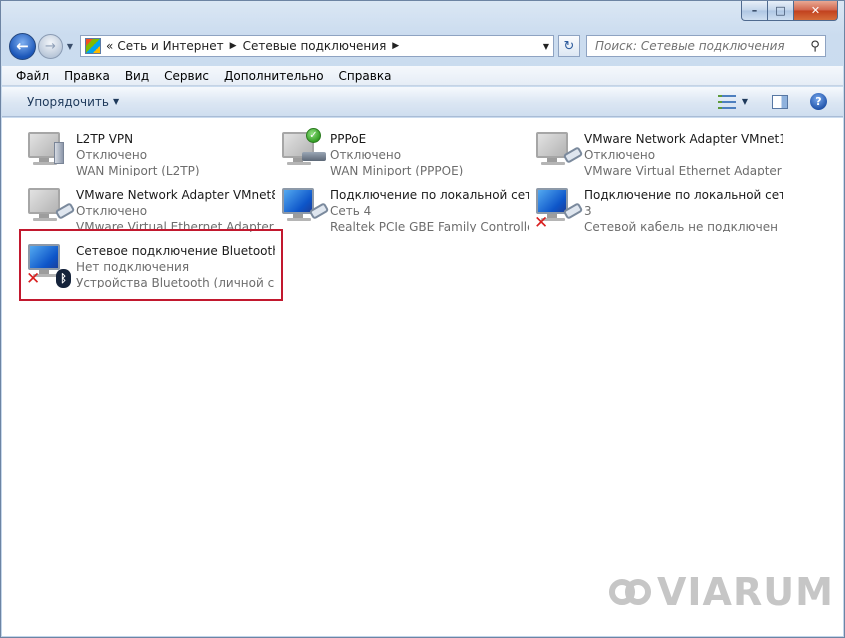 This screenshot has height=638, width=845. What do you see at coordinates (726, 101) in the screenshot?
I see `change-view-icon` at bounding box center [726, 101].